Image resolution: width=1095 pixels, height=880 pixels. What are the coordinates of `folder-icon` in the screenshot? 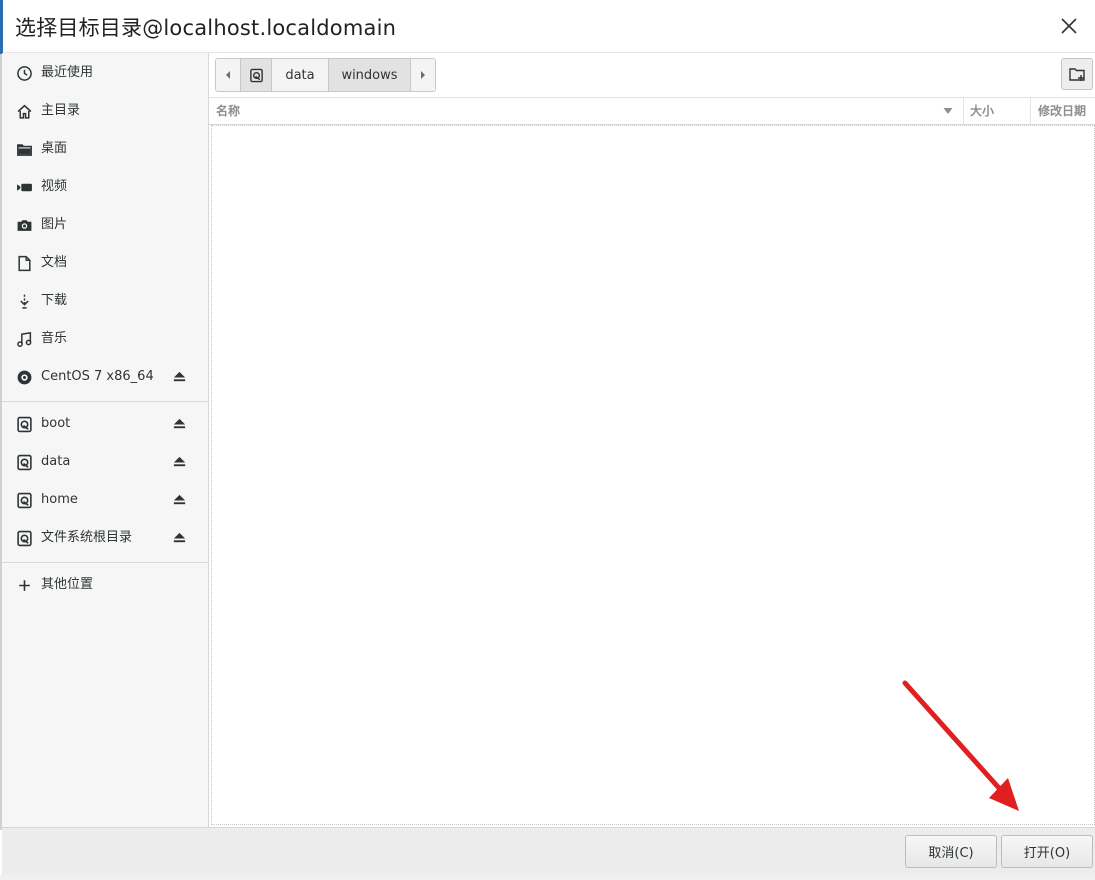 It's located at (24, 150).